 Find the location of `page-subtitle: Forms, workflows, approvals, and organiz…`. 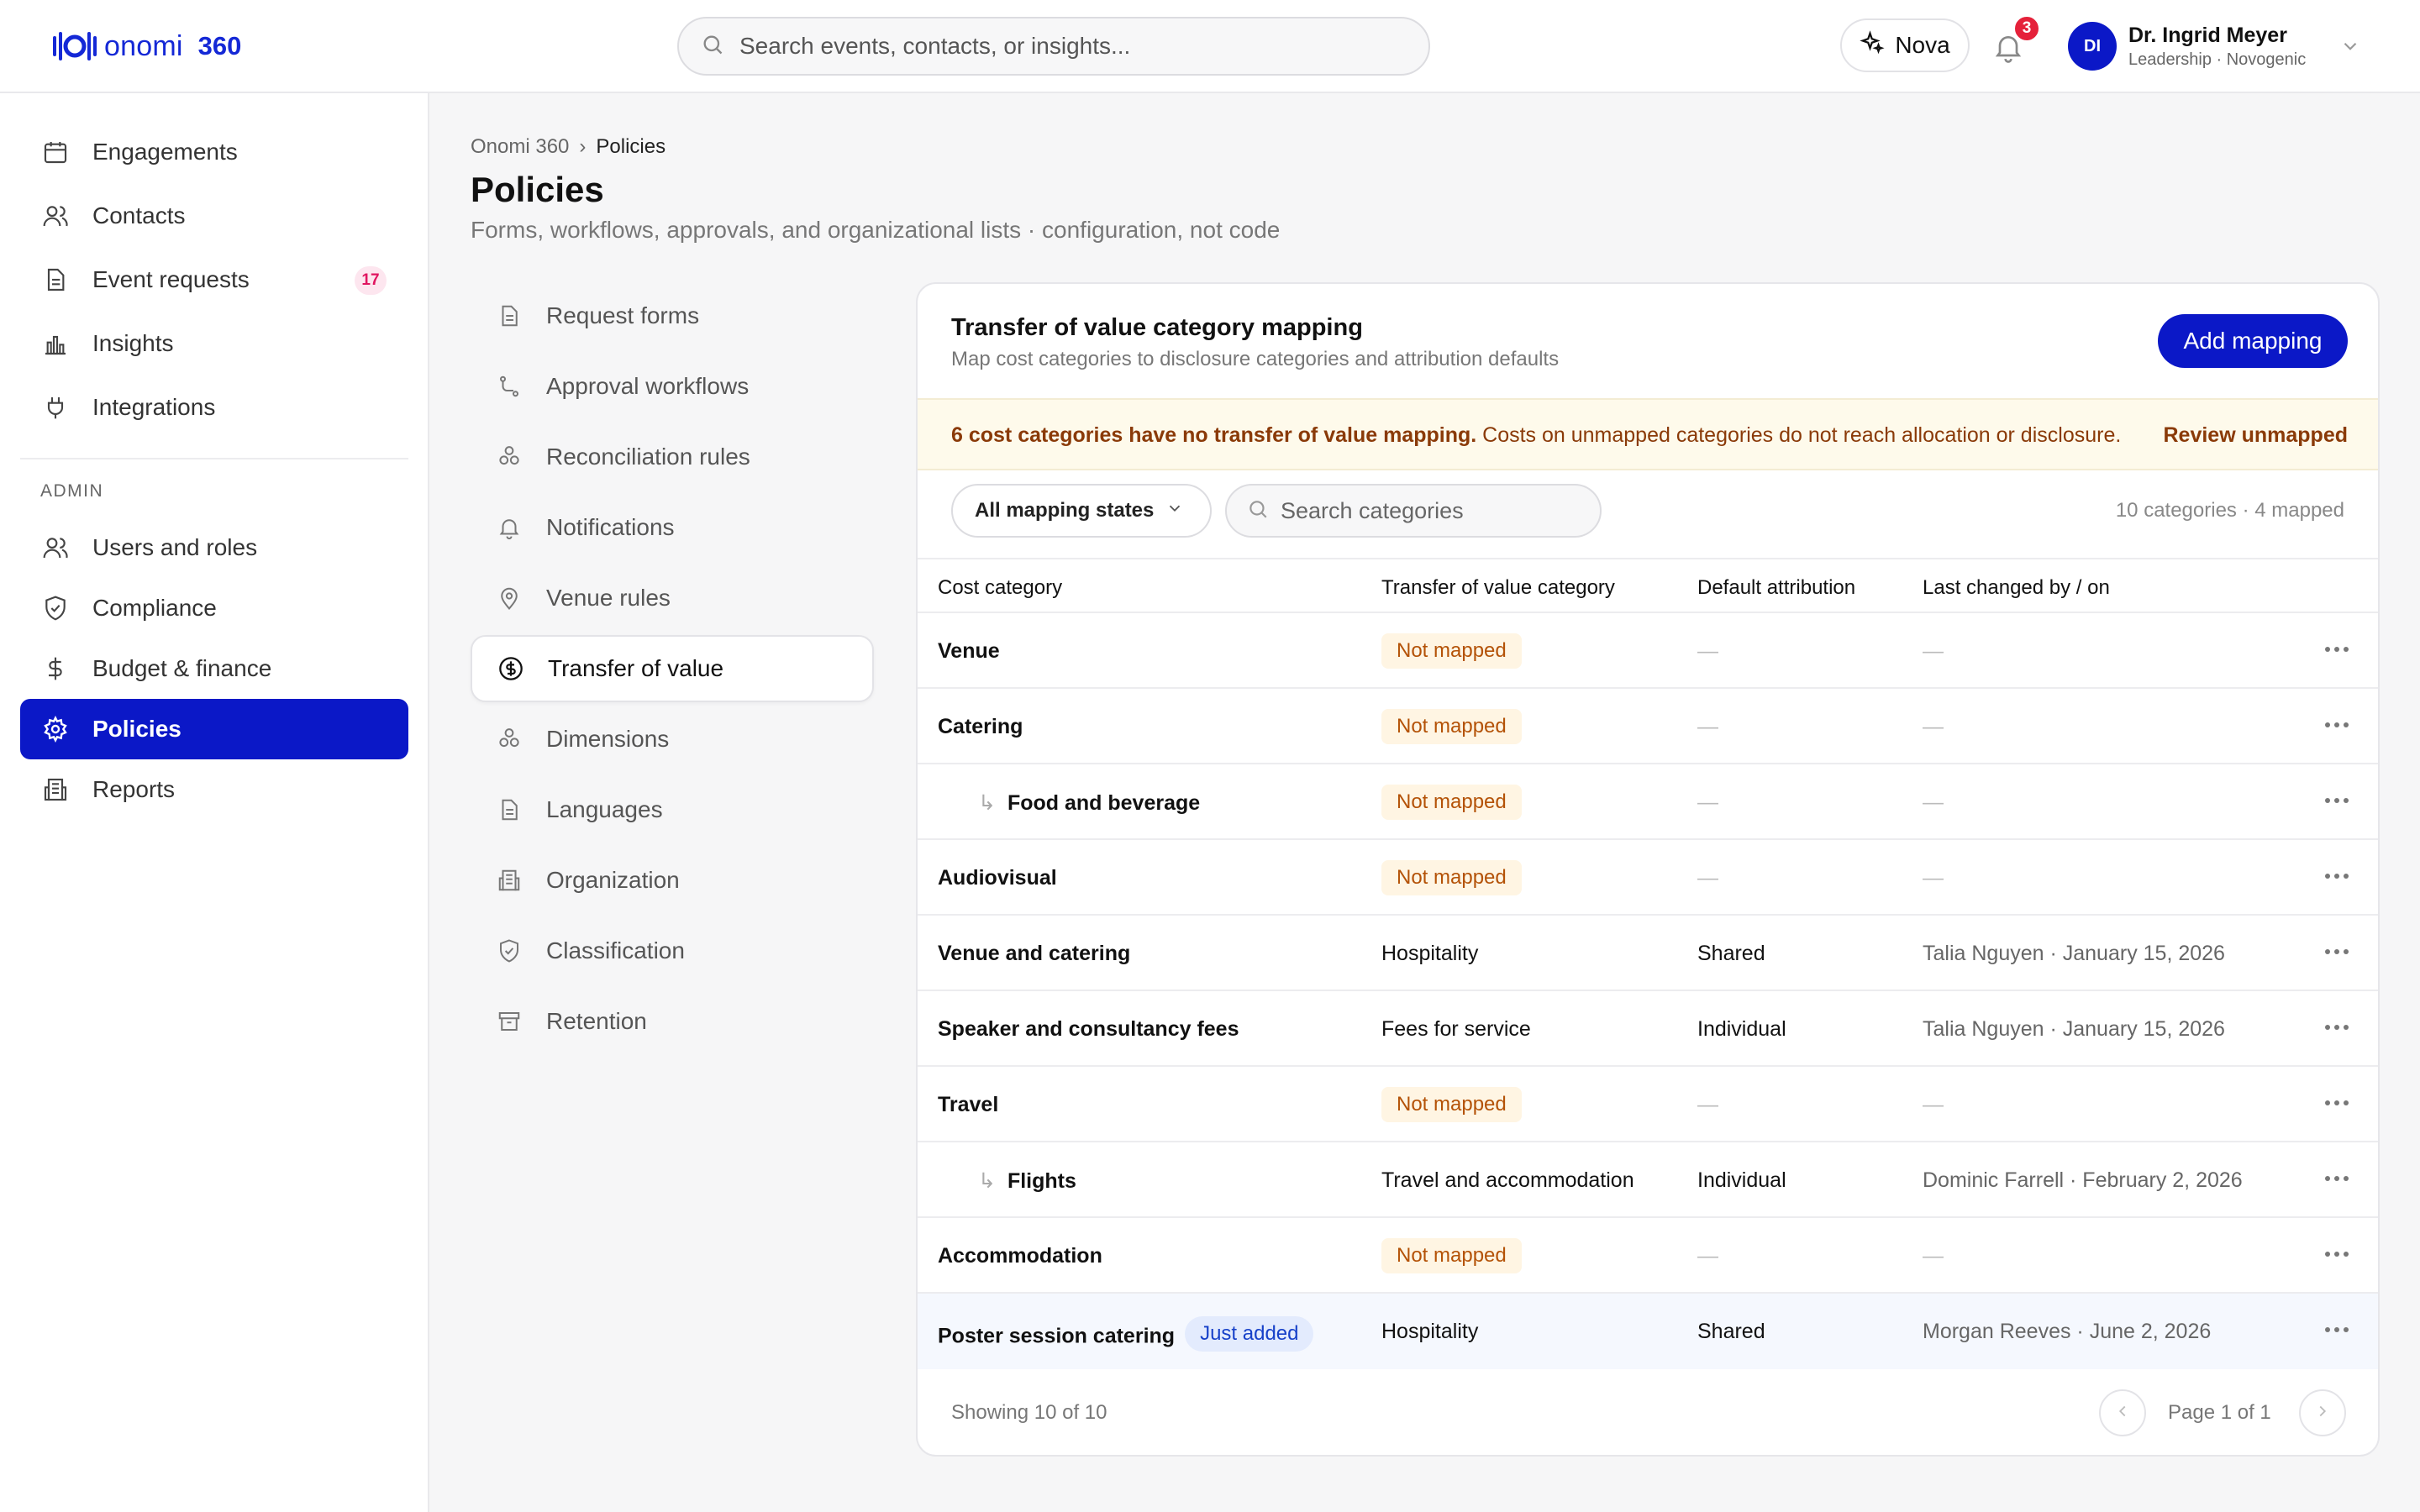

page-subtitle: Forms, workflows, approvals, and organiz… is located at coordinates (876, 230).